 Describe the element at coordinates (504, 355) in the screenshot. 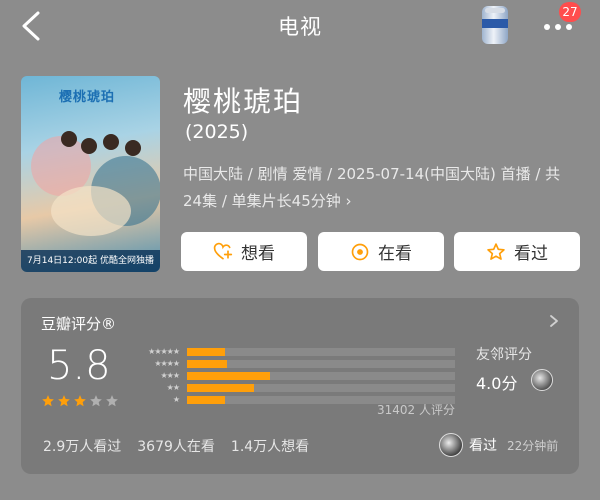

I see `friend-rating-label: 友邻评分` at that location.